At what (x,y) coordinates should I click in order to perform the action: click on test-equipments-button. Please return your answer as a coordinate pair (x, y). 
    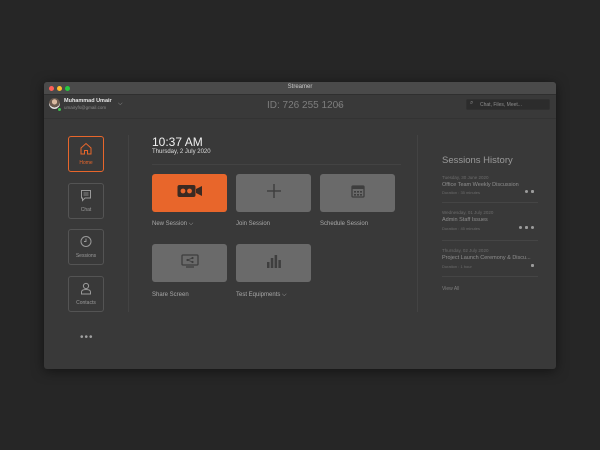
    Looking at the image, I should click on (273, 263).